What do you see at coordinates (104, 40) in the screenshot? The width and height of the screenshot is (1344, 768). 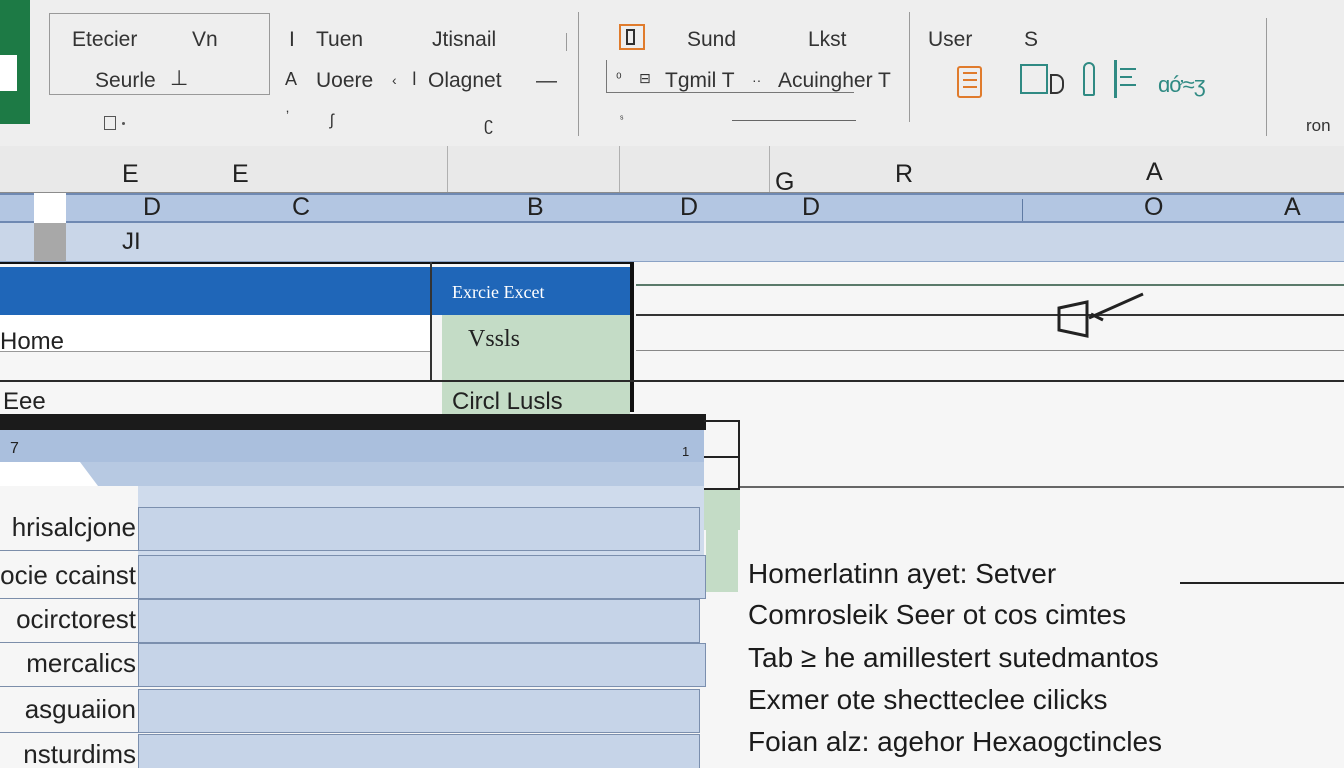 I see `font-name-button: Etecier` at bounding box center [104, 40].